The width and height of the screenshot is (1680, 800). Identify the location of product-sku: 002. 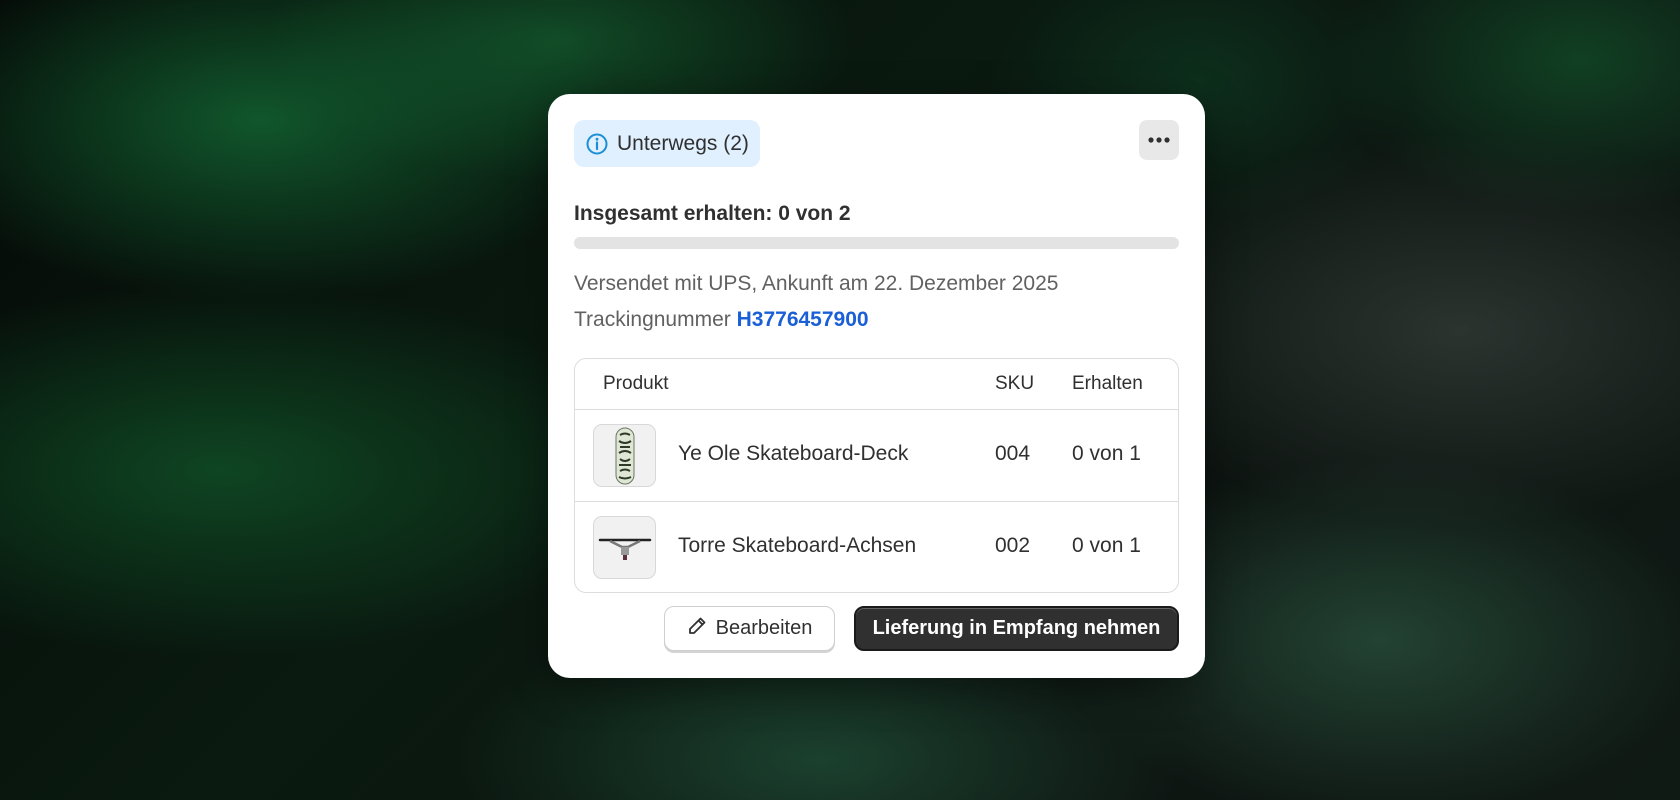
(1013, 545).